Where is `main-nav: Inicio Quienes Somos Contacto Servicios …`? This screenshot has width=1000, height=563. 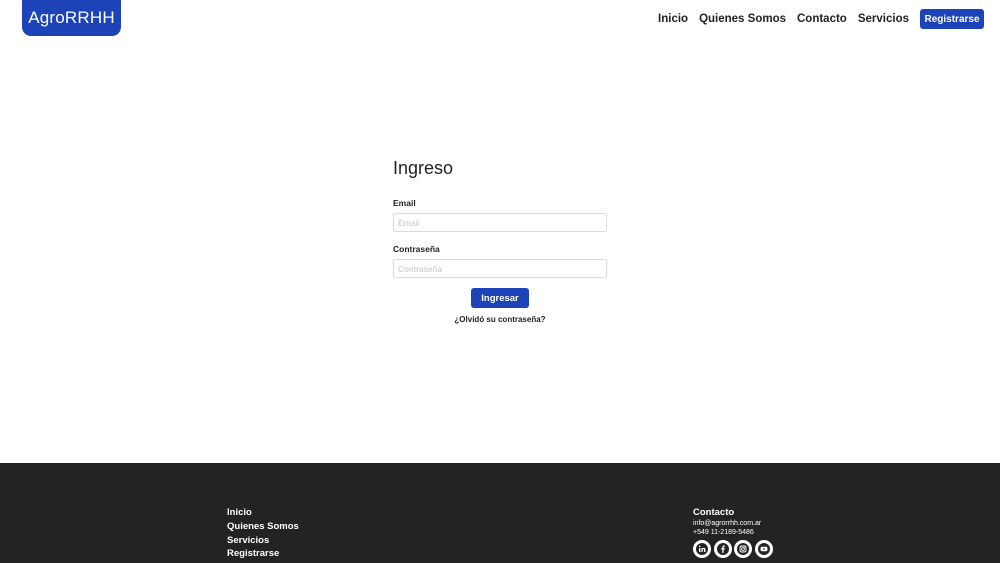
main-nav: Inicio Quienes Somos Contacto Servicios … is located at coordinates (821, 19).